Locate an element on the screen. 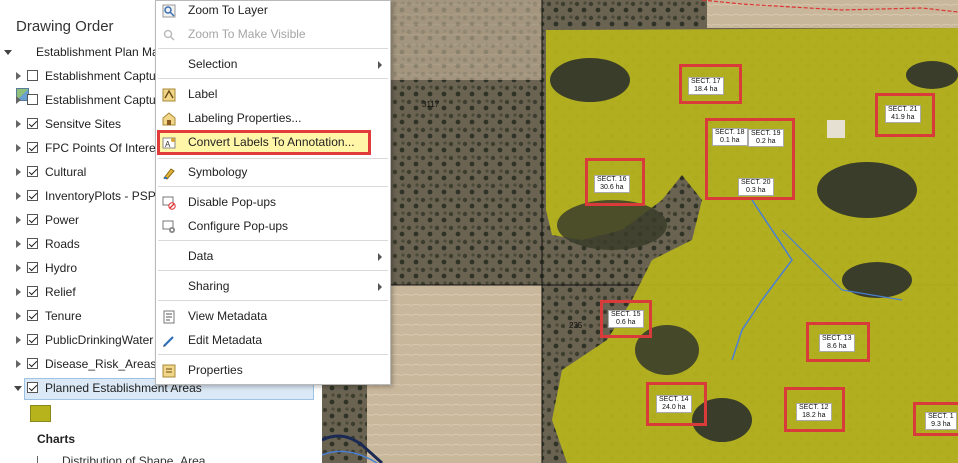 This screenshot has height=463, width=958. menu-sharing: Sharing is located at coordinates (273, 287).